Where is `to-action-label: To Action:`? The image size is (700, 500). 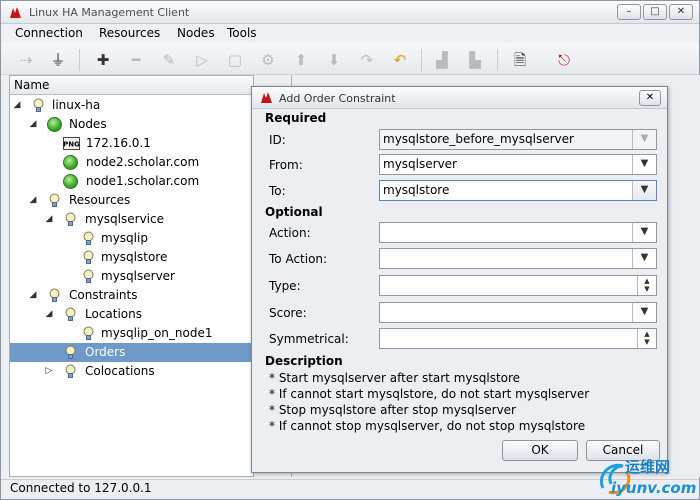
to-action-label: To Action: is located at coordinates (298, 259).